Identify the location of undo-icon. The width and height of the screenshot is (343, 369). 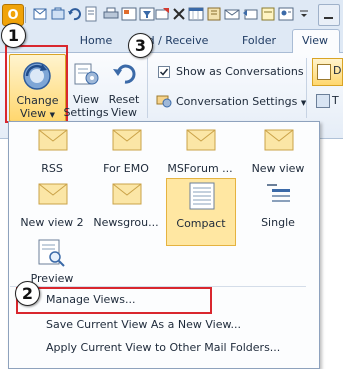
(74, 14).